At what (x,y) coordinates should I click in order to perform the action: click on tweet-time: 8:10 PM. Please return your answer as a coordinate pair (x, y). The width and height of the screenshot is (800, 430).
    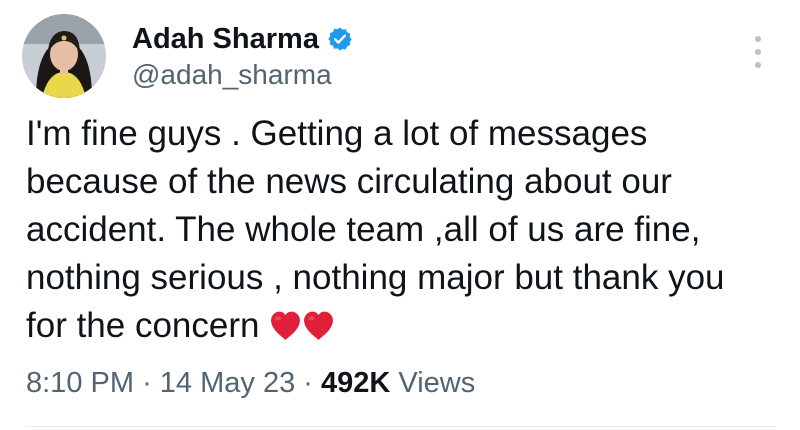
    Looking at the image, I should click on (80, 383).